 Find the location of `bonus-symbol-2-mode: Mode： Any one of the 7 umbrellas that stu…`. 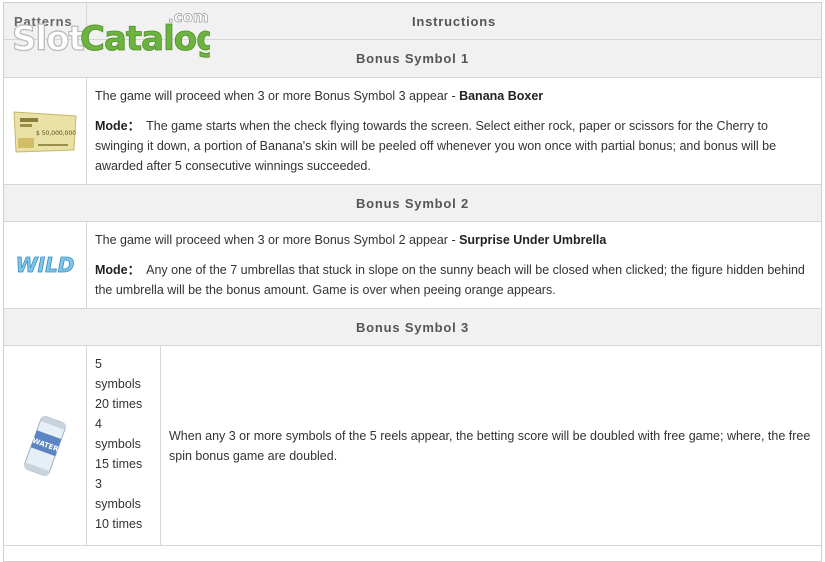

bonus-symbol-2-mode: Mode： Any one of the 7 umbrellas that stu… is located at coordinates (450, 280).